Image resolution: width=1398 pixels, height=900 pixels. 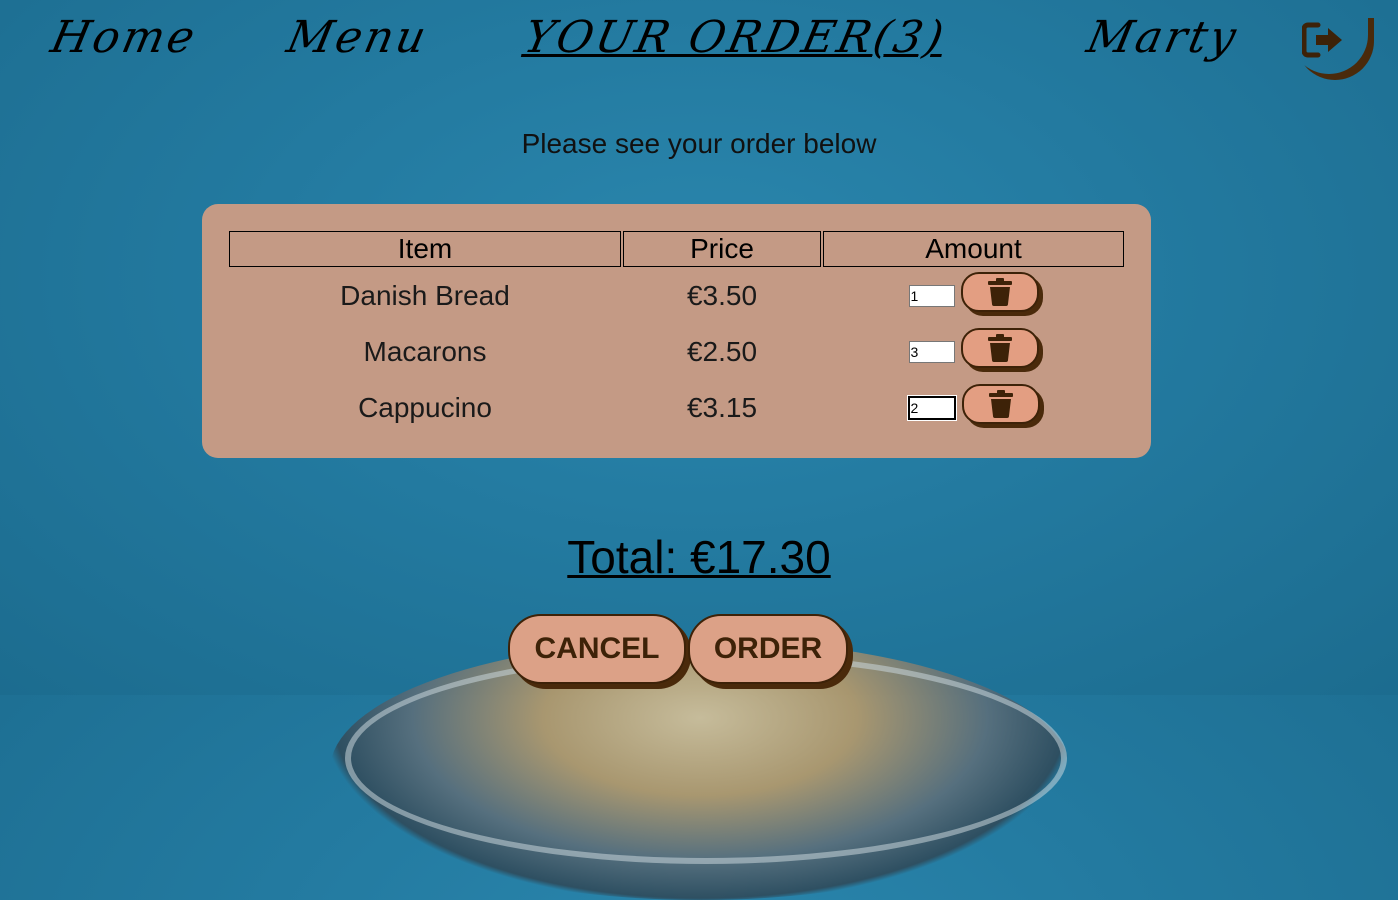 I want to click on row-item-name: Cappucino, so click(x=425, y=407).